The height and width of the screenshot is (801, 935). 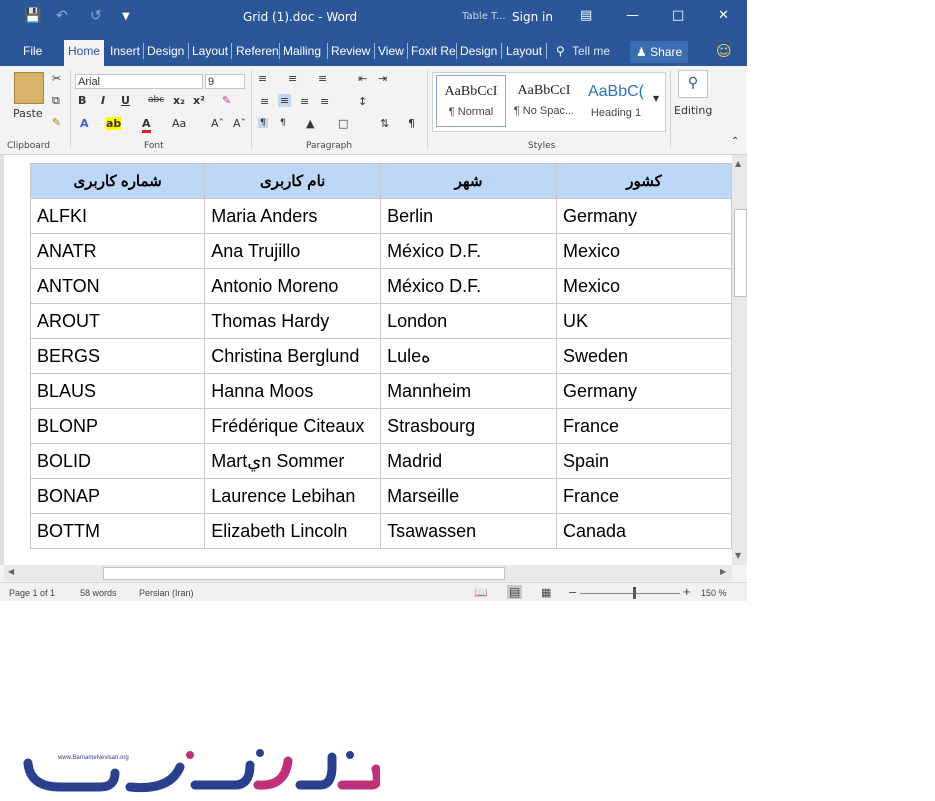 What do you see at coordinates (82, 100) in the screenshot?
I see `bold-button: B` at bounding box center [82, 100].